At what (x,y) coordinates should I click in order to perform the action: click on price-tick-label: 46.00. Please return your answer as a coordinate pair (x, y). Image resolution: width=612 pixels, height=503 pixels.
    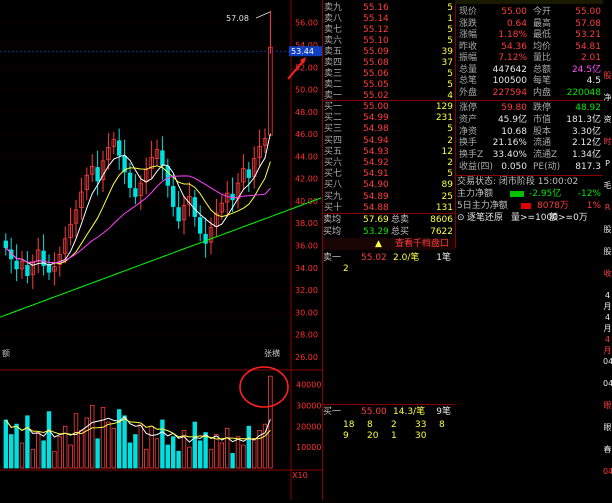
    Looking at the image, I should click on (306, 134).